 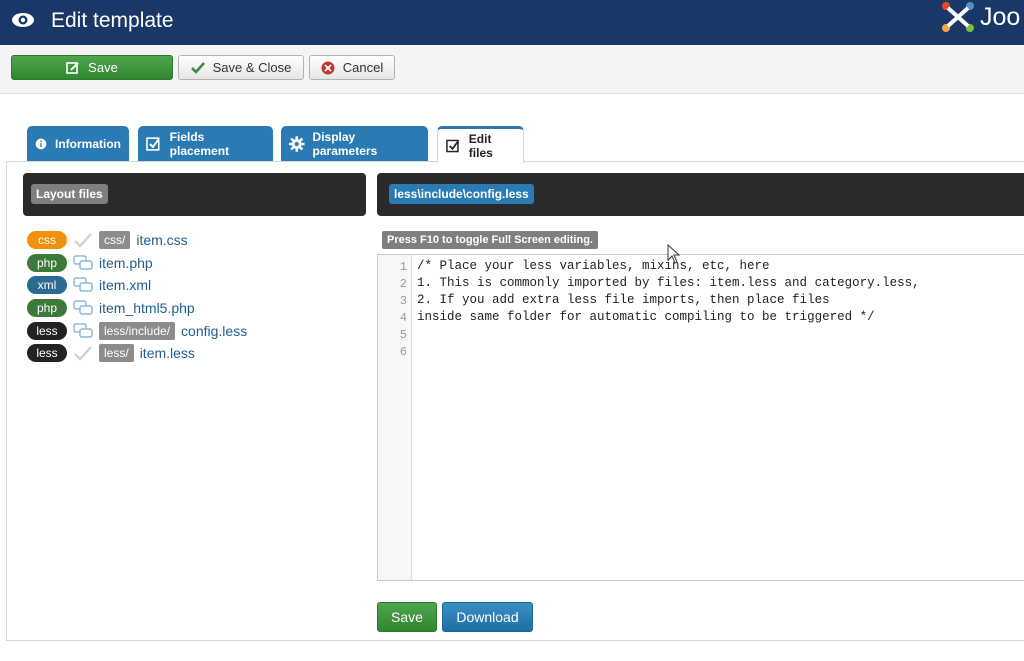 What do you see at coordinates (958, 17) in the screenshot?
I see `joomla-logo-icon` at bounding box center [958, 17].